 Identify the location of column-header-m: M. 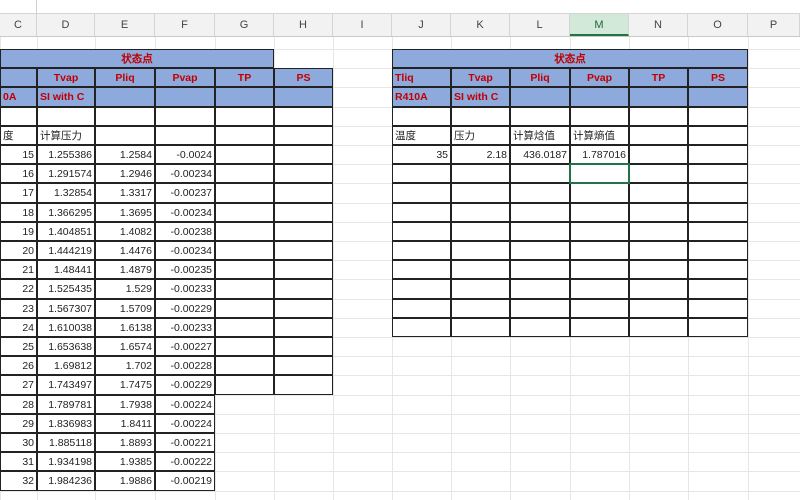
(599, 25).